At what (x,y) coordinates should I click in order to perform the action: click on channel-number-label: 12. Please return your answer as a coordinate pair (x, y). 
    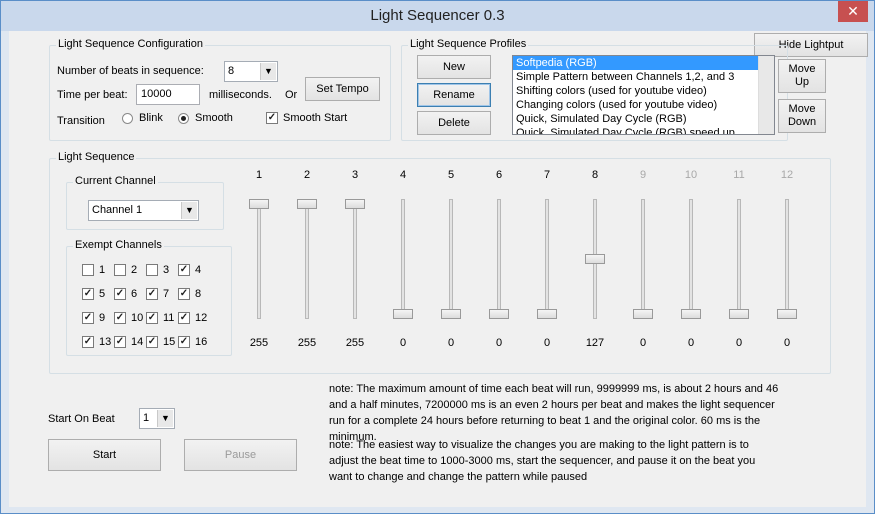
    Looking at the image, I should click on (787, 175).